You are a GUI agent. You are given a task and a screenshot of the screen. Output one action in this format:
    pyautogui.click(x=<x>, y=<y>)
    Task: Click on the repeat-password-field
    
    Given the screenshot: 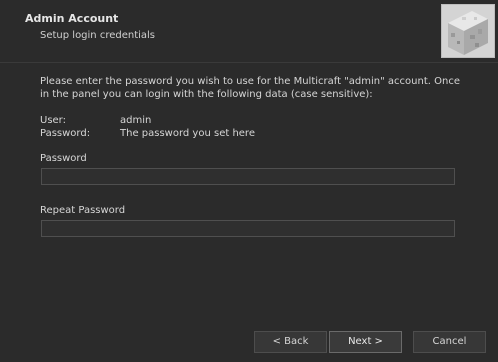 What is the action you would take?
    pyautogui.click(x=248, y=228)
    